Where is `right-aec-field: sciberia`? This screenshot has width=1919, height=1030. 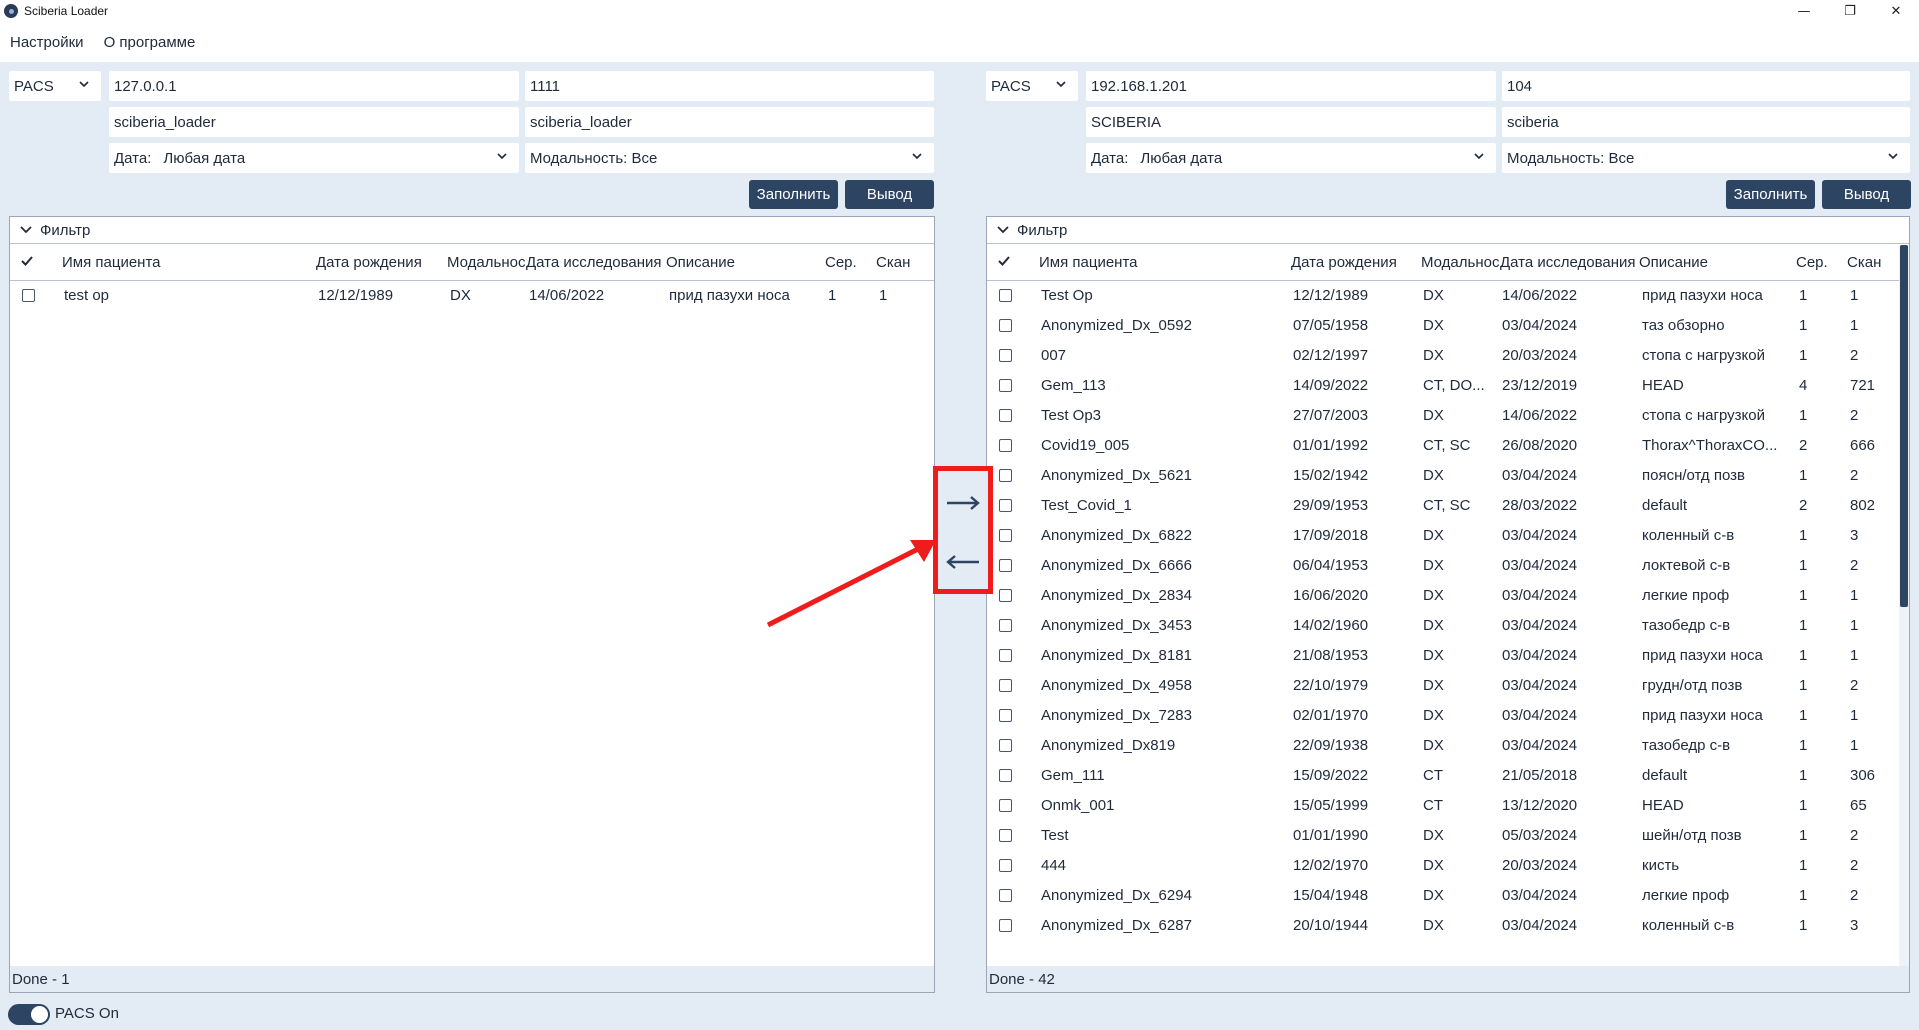 right-aec-field: sciberia is located at coordinates (1706, 122).